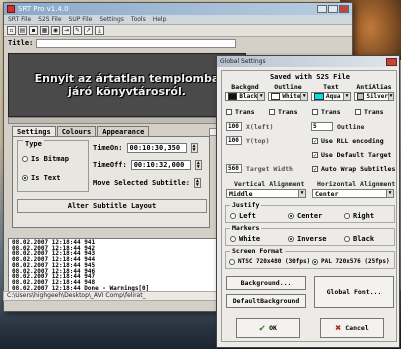  What do you see at coordinates (333, 96) in the screenshot?
I see `text-color-value: Aqua` at bounding box center [333, 96].